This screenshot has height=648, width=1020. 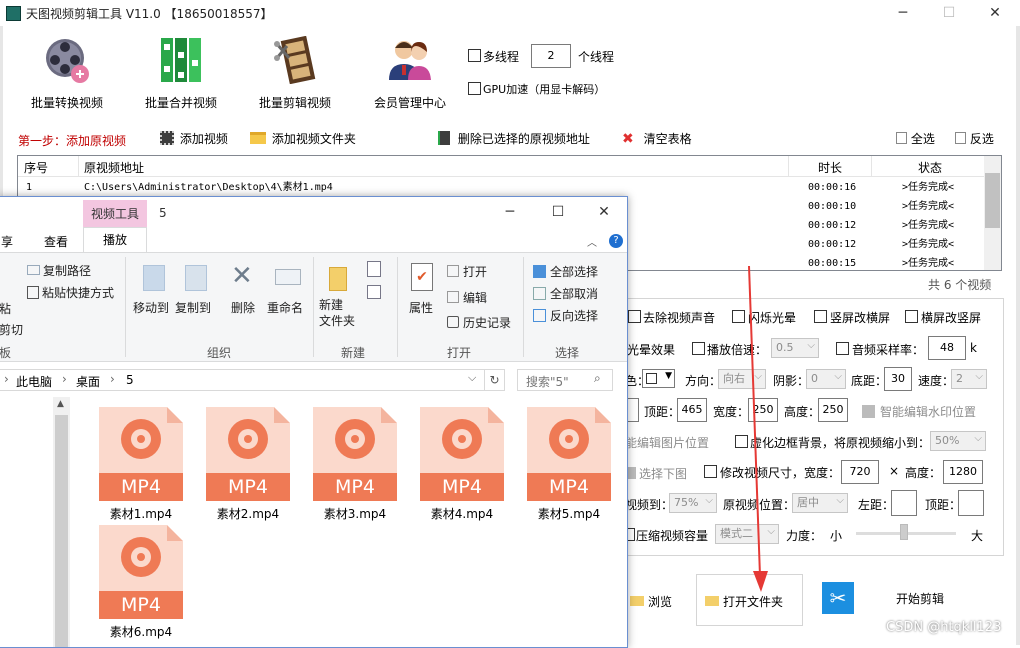 What do you see at coordinates (963, 472) in the screenshot?
I see `resize-height-input: 1280` at bounding box center [963, 472].